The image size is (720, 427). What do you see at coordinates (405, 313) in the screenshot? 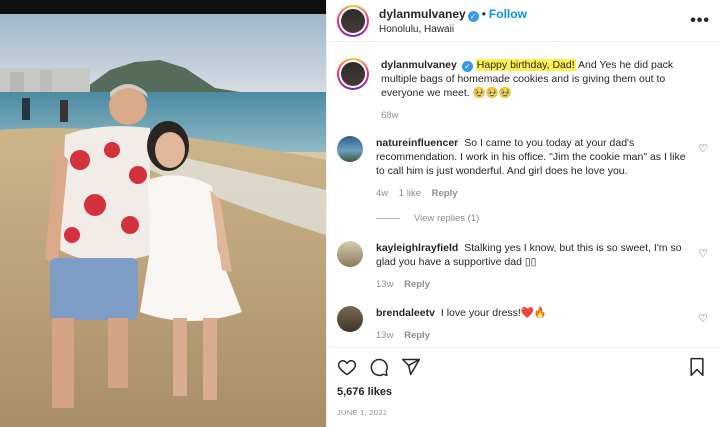
I see `commenter-username: brendaleetv` at bounding box center [405, 313].